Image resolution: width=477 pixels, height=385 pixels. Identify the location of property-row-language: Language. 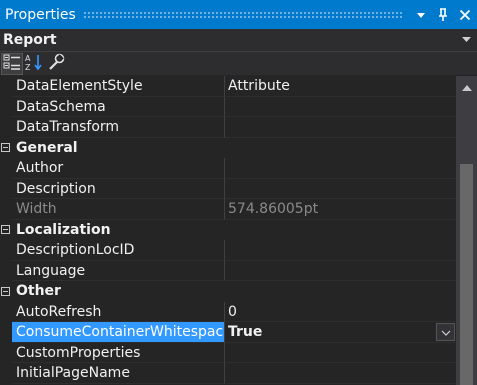
(228, 270).